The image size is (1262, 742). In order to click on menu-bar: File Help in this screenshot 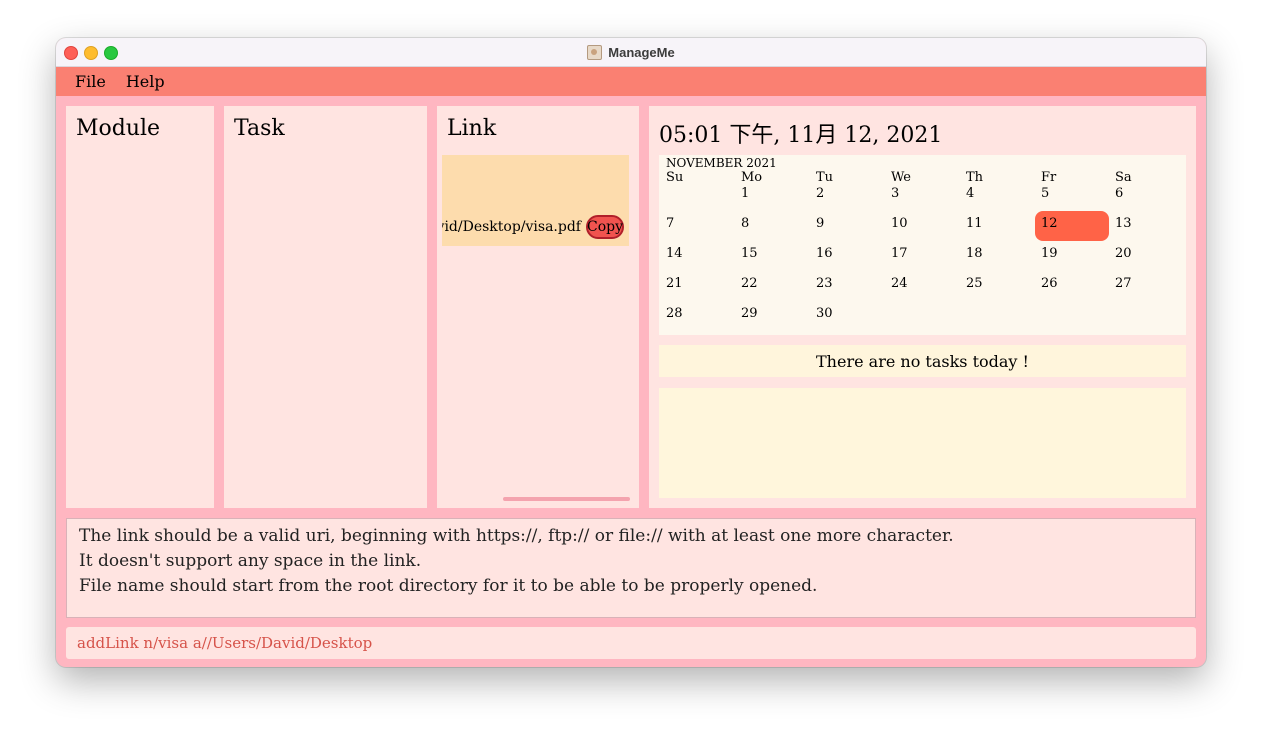, I will do `click(631, 81)`.